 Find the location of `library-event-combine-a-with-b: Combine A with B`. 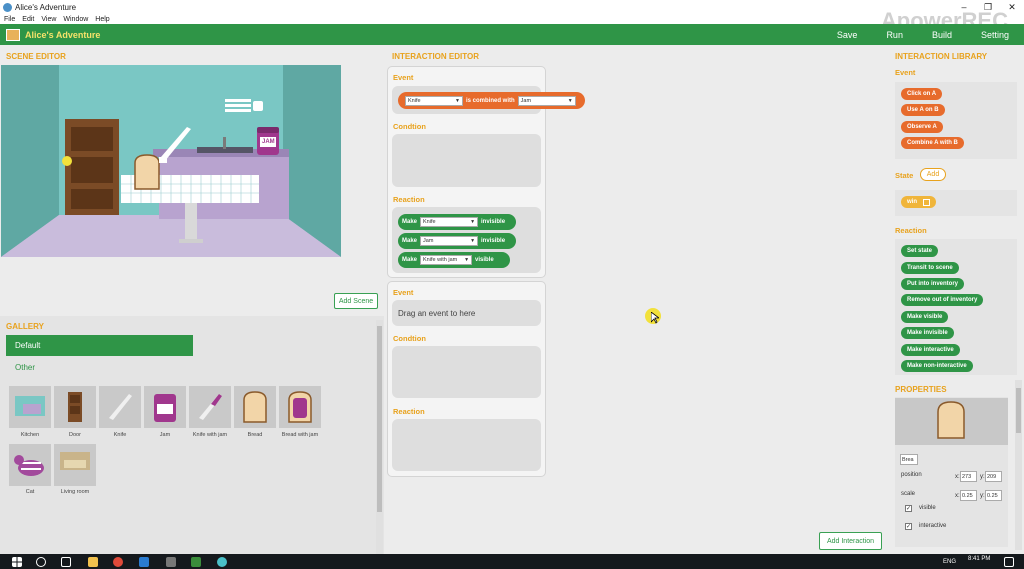

library-event-combine-a-with-b: Combine A with B is located at coordinates (932, 143).